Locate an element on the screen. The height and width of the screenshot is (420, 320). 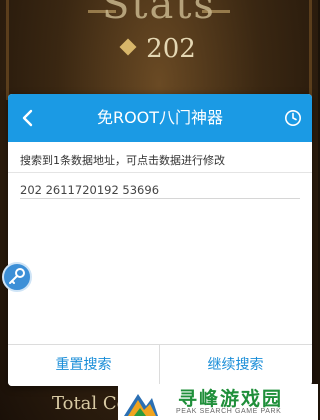
watermark-title: 寻峰游戏园 is located at coordinates (231, 399).